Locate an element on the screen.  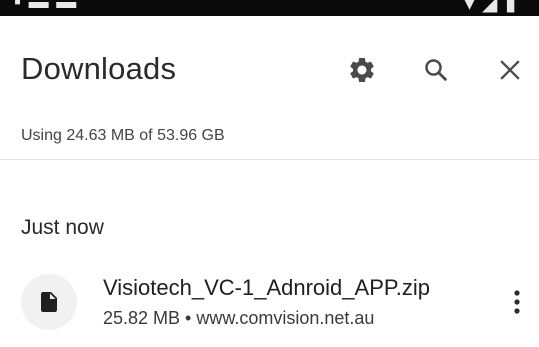
download-file-name: Visiotech_VC-1_Adnroid_APP.zip is located at coordinates (266, 288).